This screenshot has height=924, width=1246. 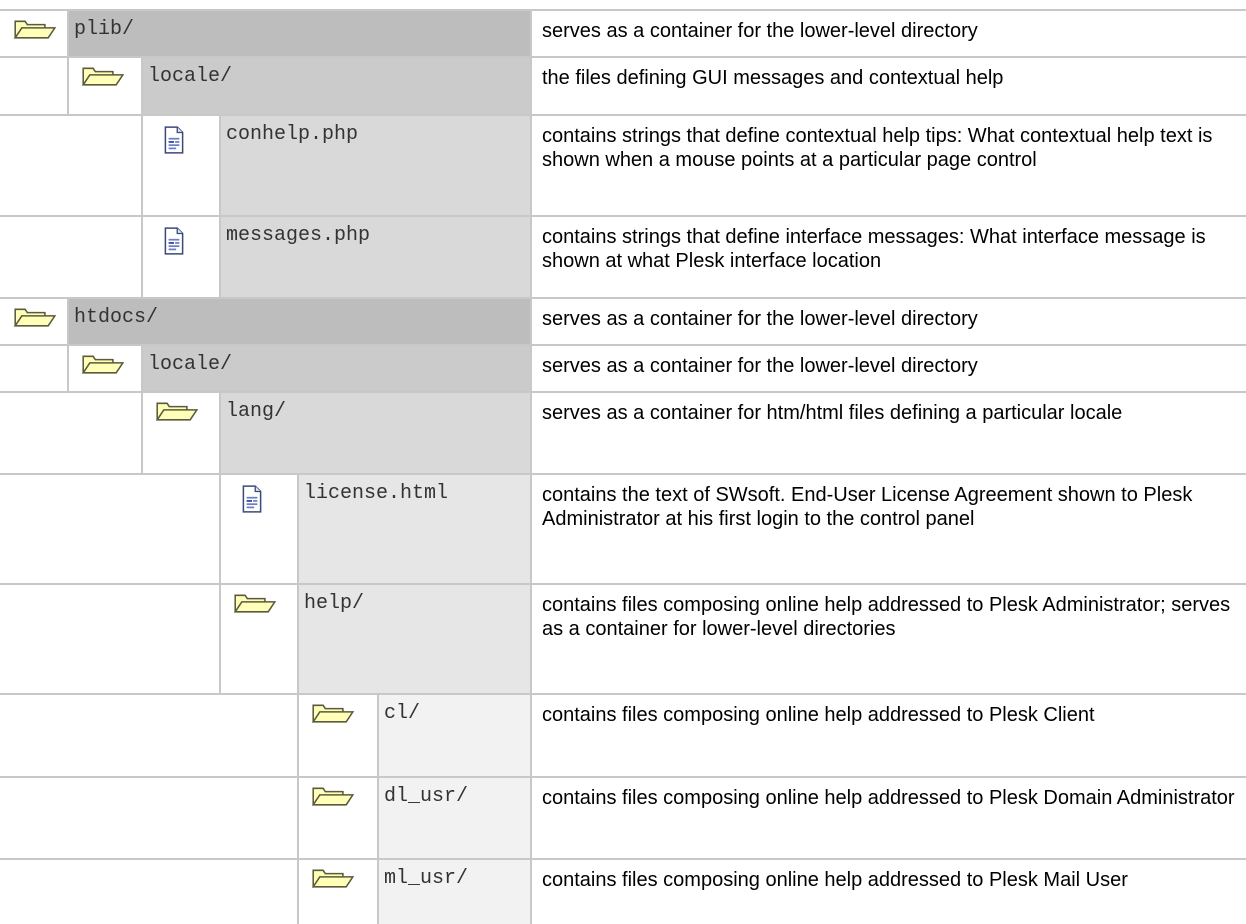 What do you see at coordinates (414, 639) in the screenshot?
I see `file-name-cell: help/` at bounding box center [414, 639].